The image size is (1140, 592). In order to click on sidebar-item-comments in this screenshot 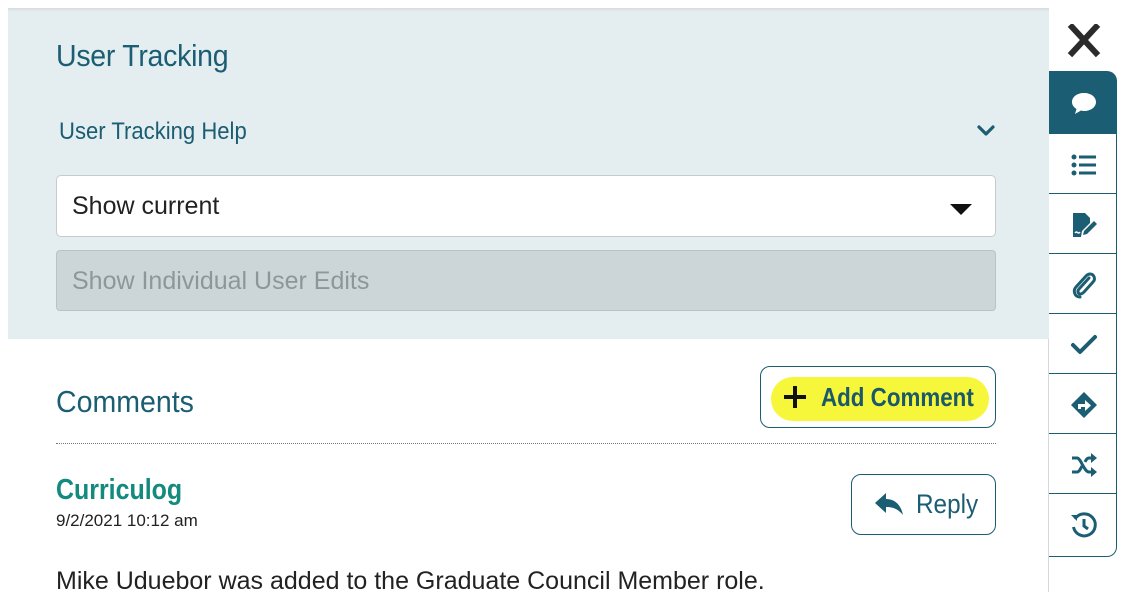, I will do `click(1083, 102)`.